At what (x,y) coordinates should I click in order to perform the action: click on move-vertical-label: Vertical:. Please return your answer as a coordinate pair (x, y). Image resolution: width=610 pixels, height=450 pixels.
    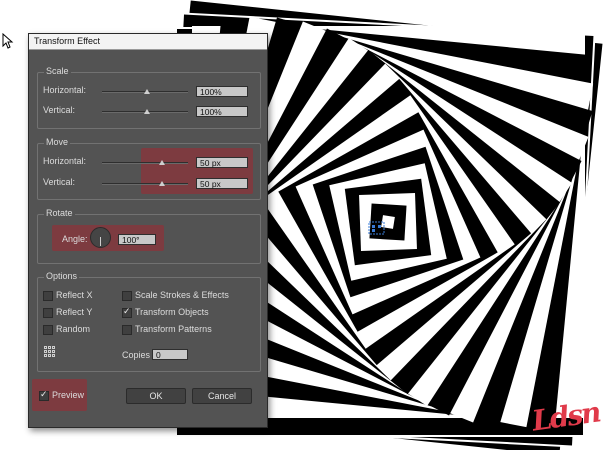
    Looking at the image, I should click on (59, 182).